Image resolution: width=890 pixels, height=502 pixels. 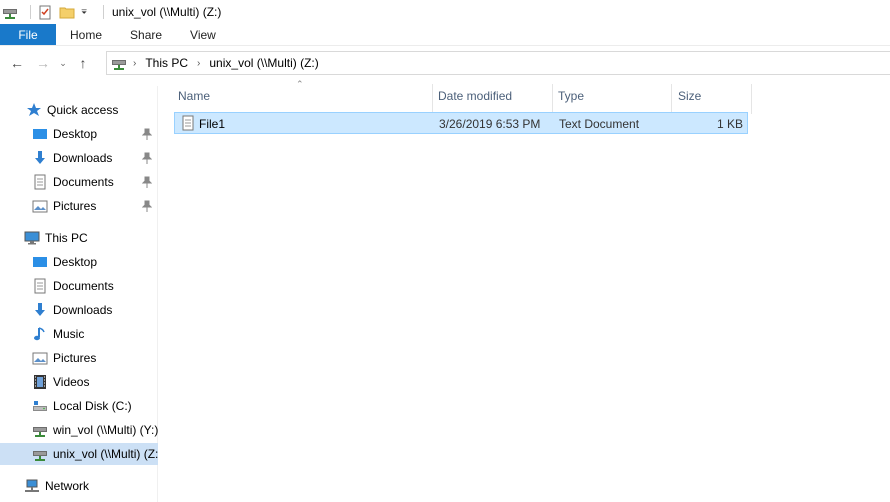 I want to click on tab-view: View, so click(x=203, y=34).